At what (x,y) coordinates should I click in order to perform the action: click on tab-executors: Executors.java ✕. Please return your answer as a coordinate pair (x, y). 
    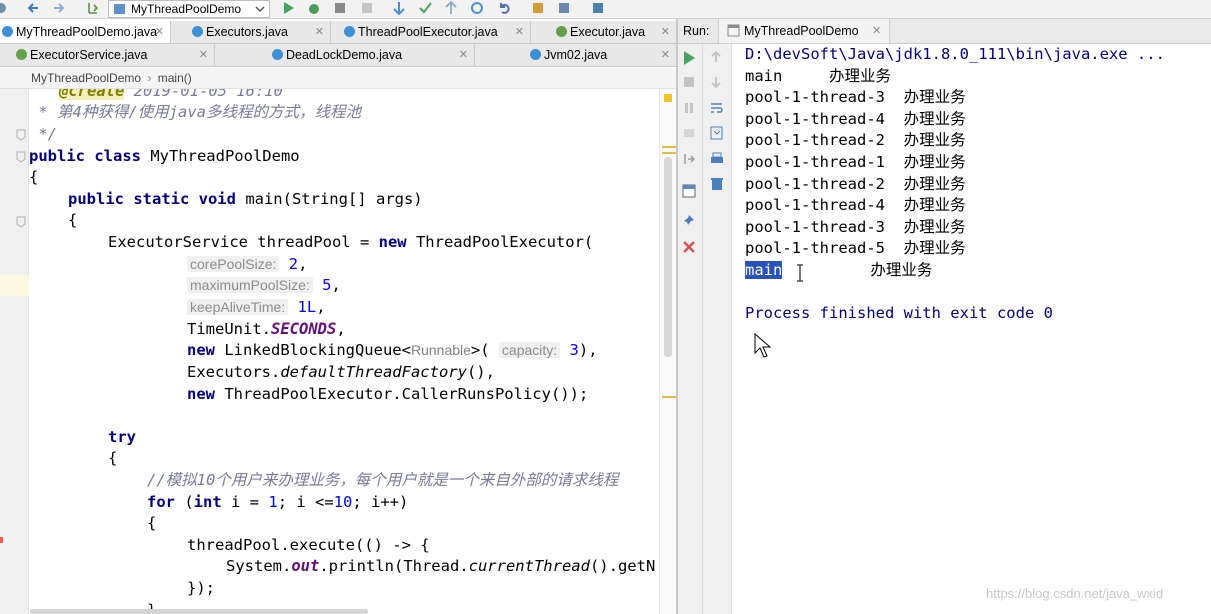
    Looking at the image, I should click on (250, 32).